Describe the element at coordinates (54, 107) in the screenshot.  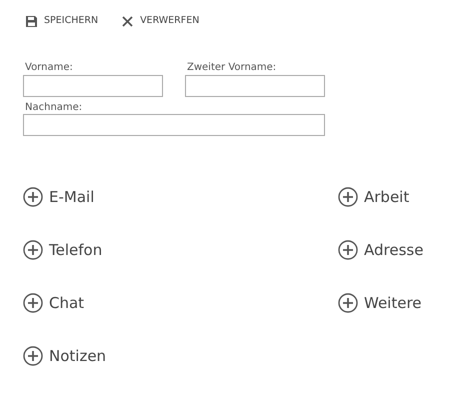
I see `field-label: Nachname:` at that location.